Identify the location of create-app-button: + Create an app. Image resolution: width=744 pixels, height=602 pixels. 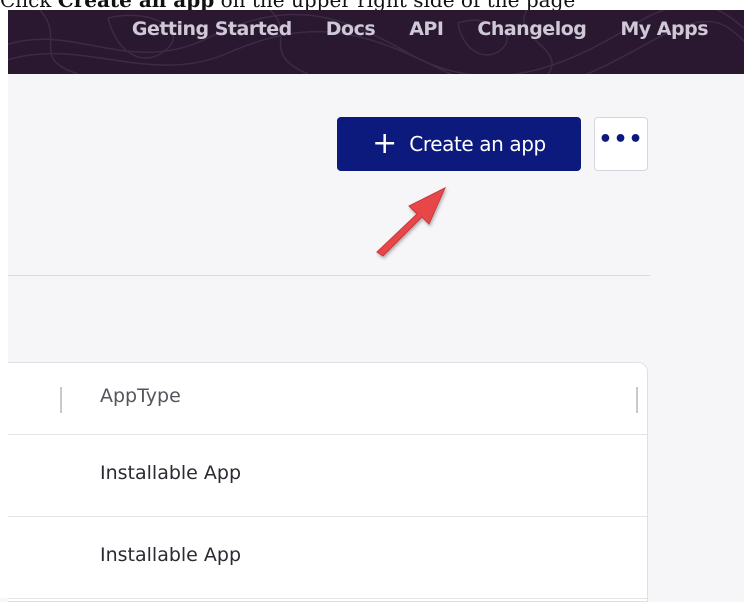
(459, 144).